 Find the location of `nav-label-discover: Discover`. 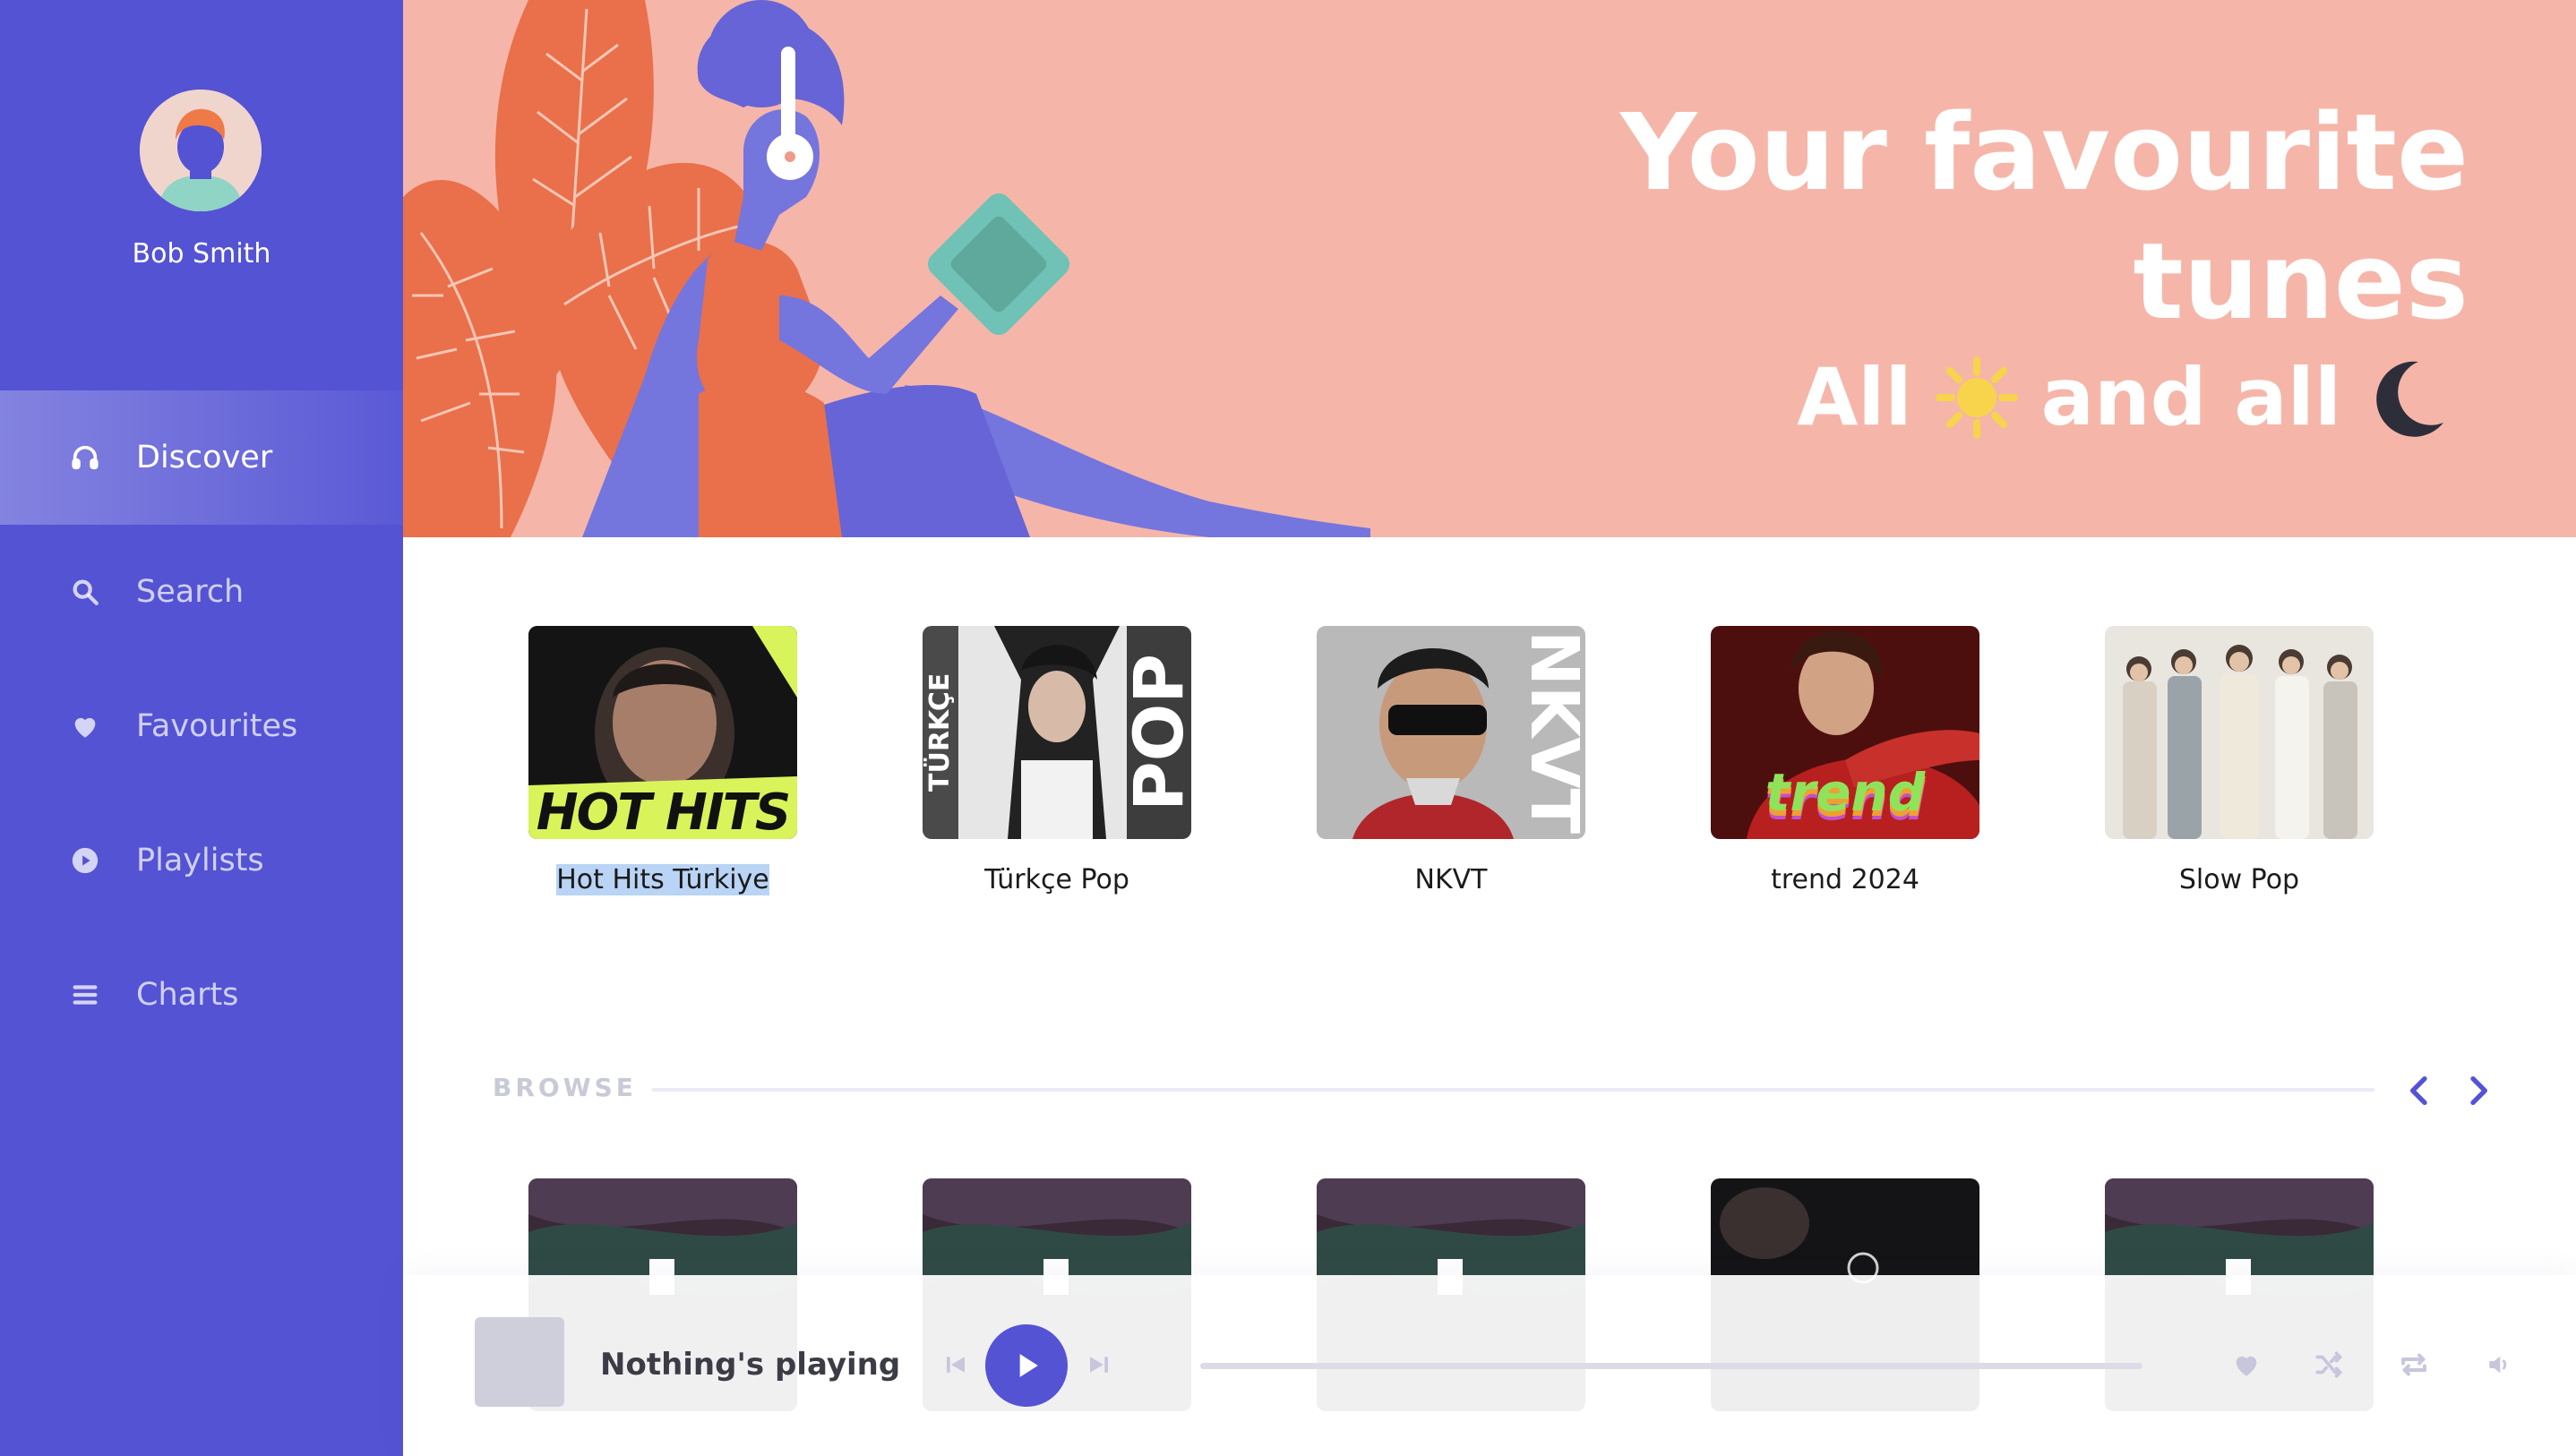

nav-label-discover: Discover is located at coordinates (204, 457).